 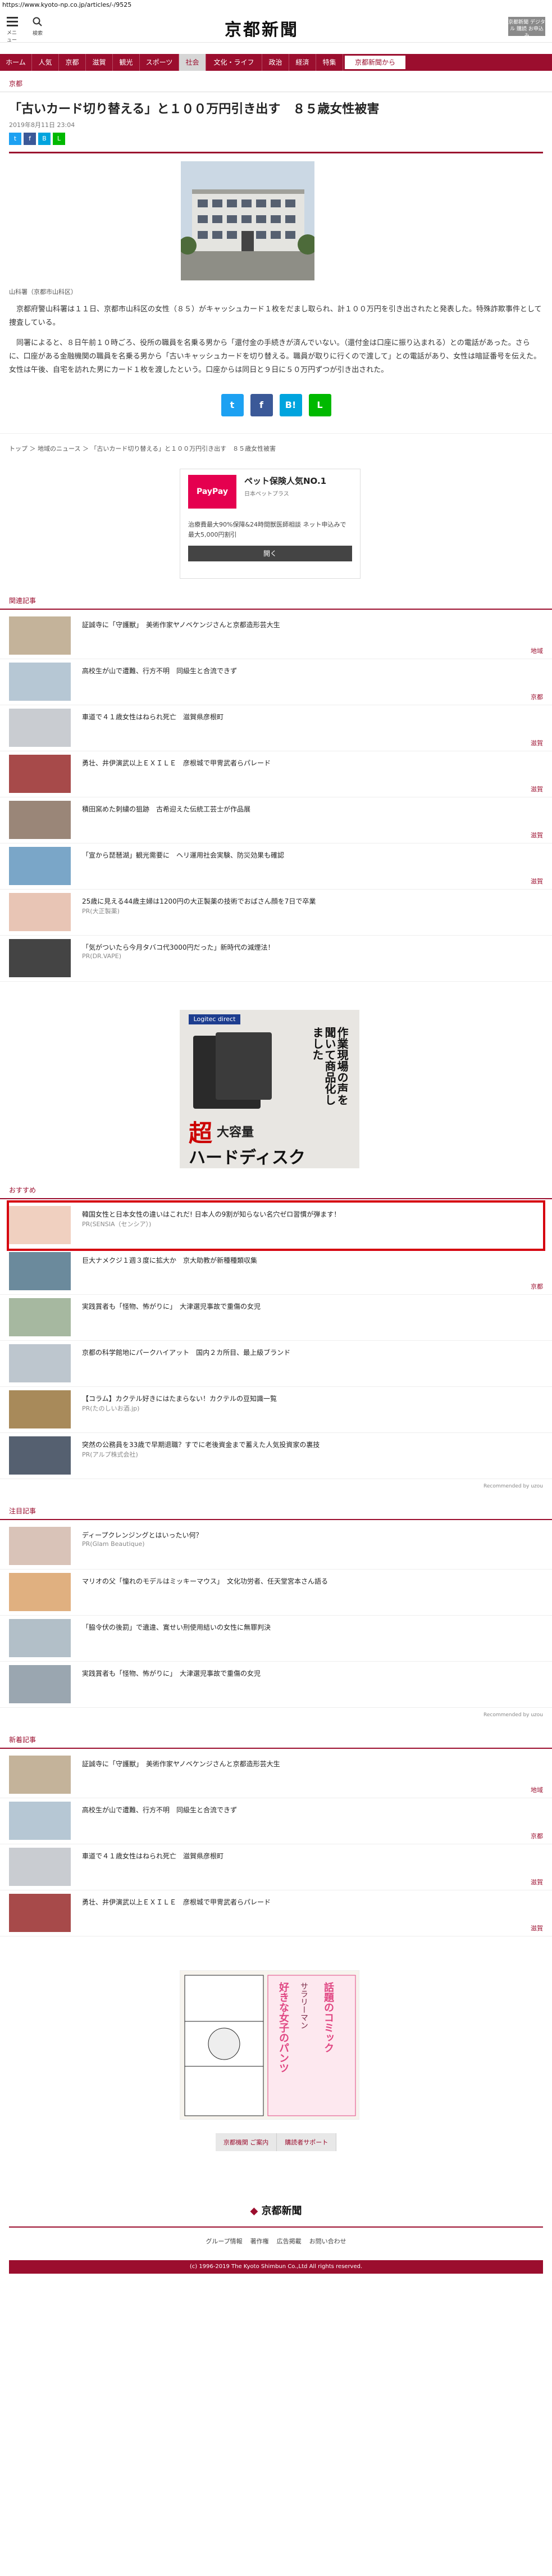 I want to click on list-item-title: マリオの父「憧れのモデルはミッキーマウス」 文化功労者、任天堂宮本さん語る, so click(x=205, y=1581).